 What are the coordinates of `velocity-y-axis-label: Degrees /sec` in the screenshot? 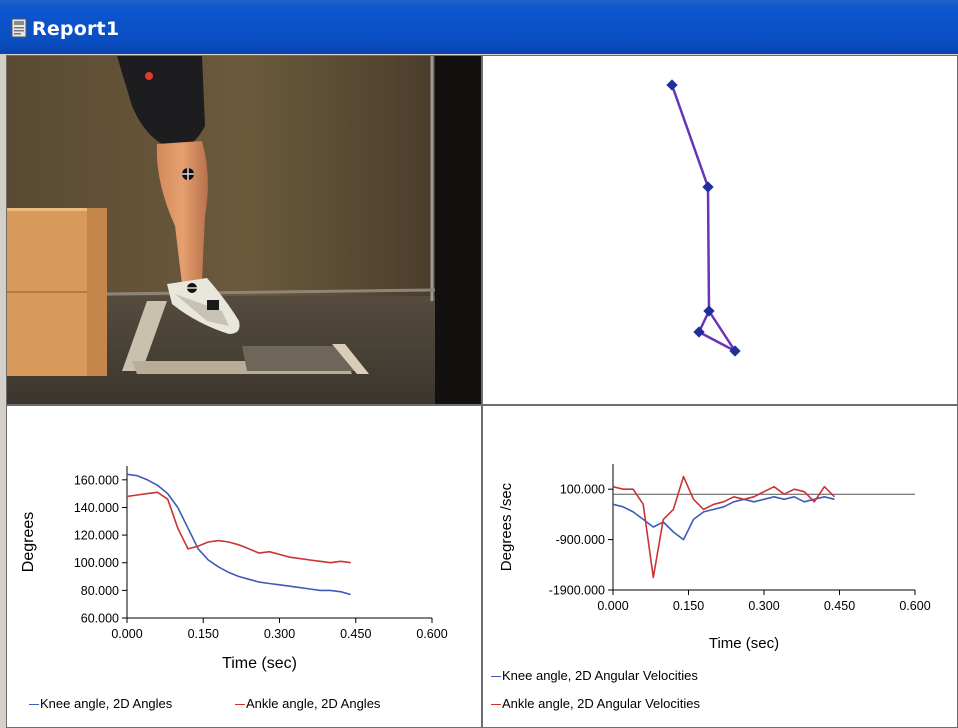 It's located at (506, 526).